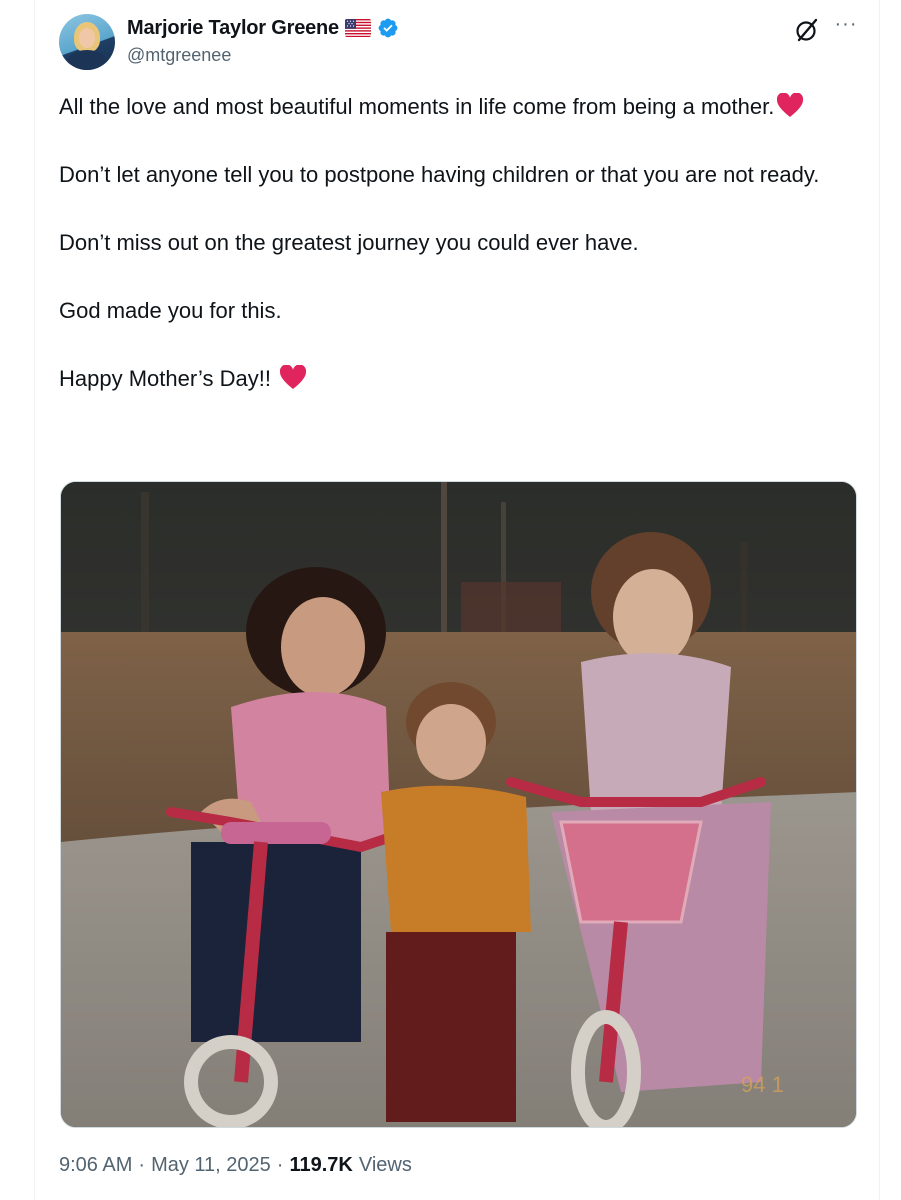  Describe the element at coordinates (807, 30) in the screenshot. I see `grok-icon` at that location.